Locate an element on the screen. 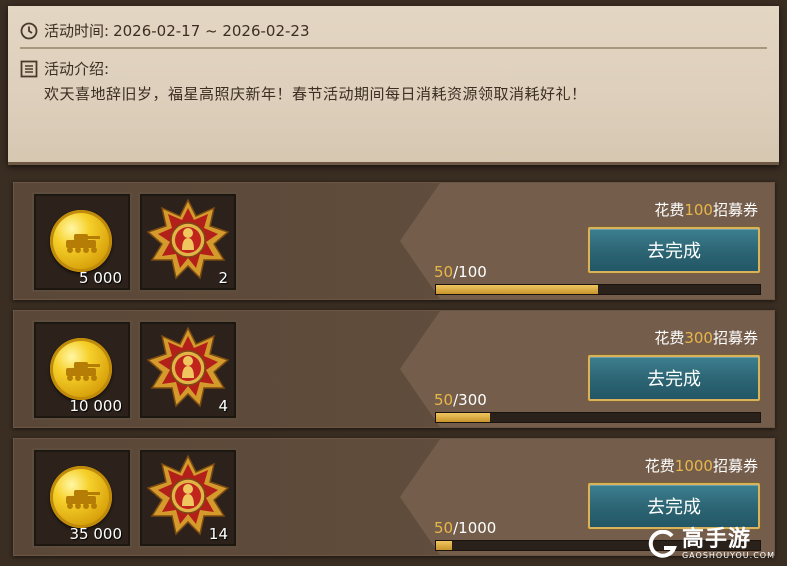 This screenshot has height=566, width=787. reward-count: 2 is located at coordinates (223, 278).